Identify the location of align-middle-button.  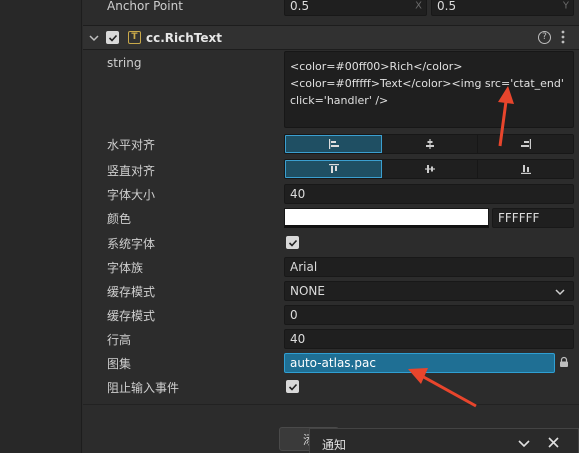
(430, 169).